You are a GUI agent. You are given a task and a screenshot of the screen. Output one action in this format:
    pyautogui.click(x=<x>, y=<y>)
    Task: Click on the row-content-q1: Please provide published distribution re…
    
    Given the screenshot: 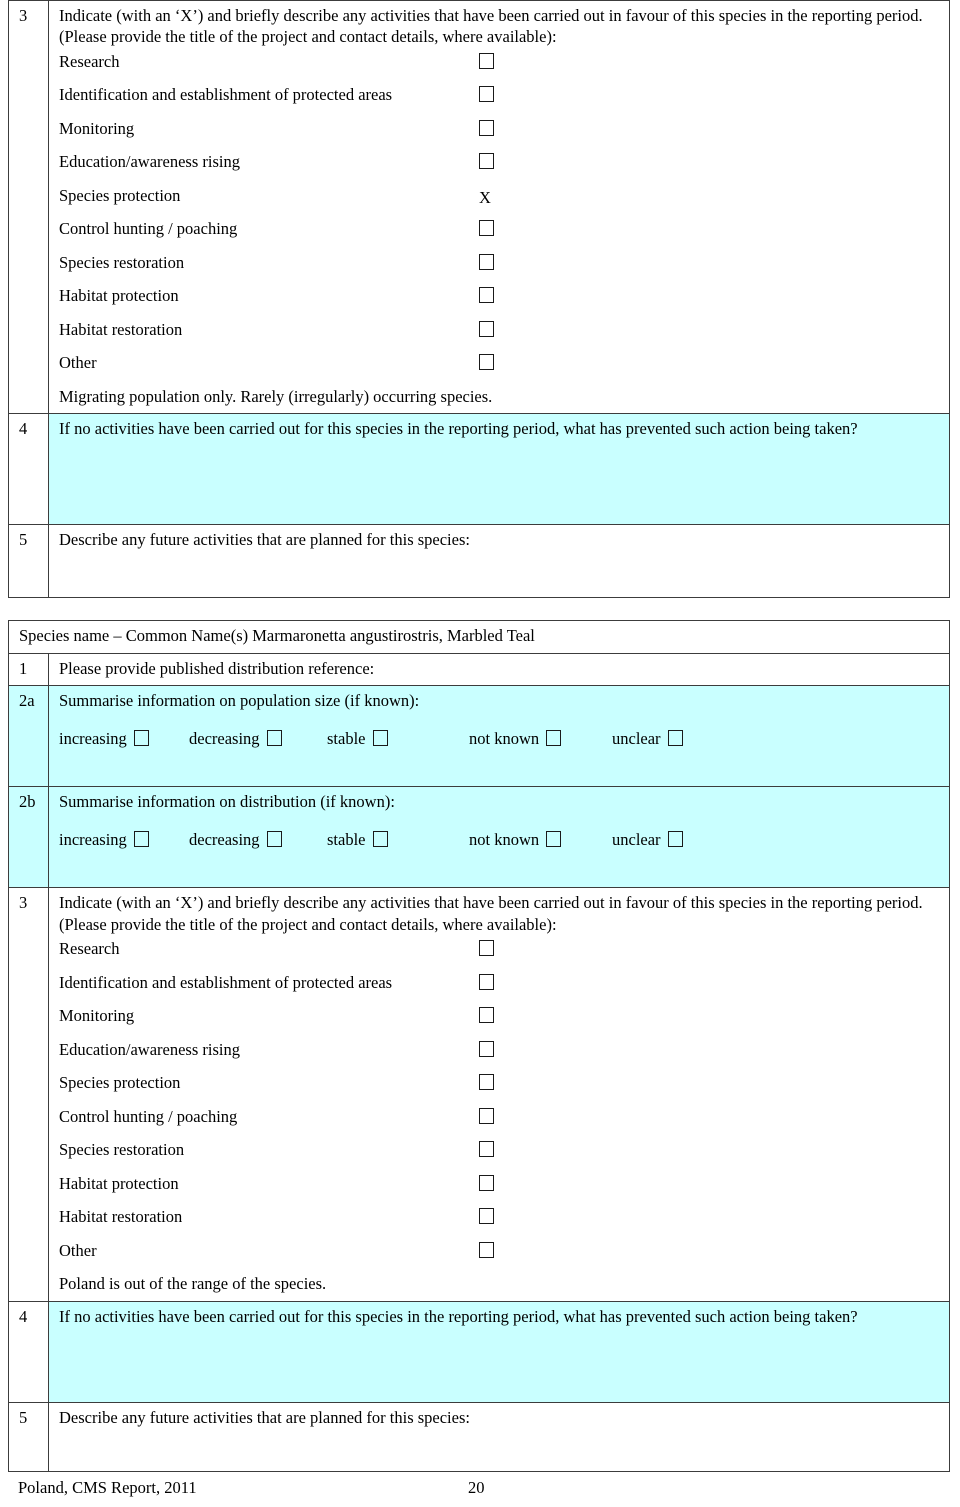 What is the action you would take?
    pyautogui.click(x=499, y=669)
    